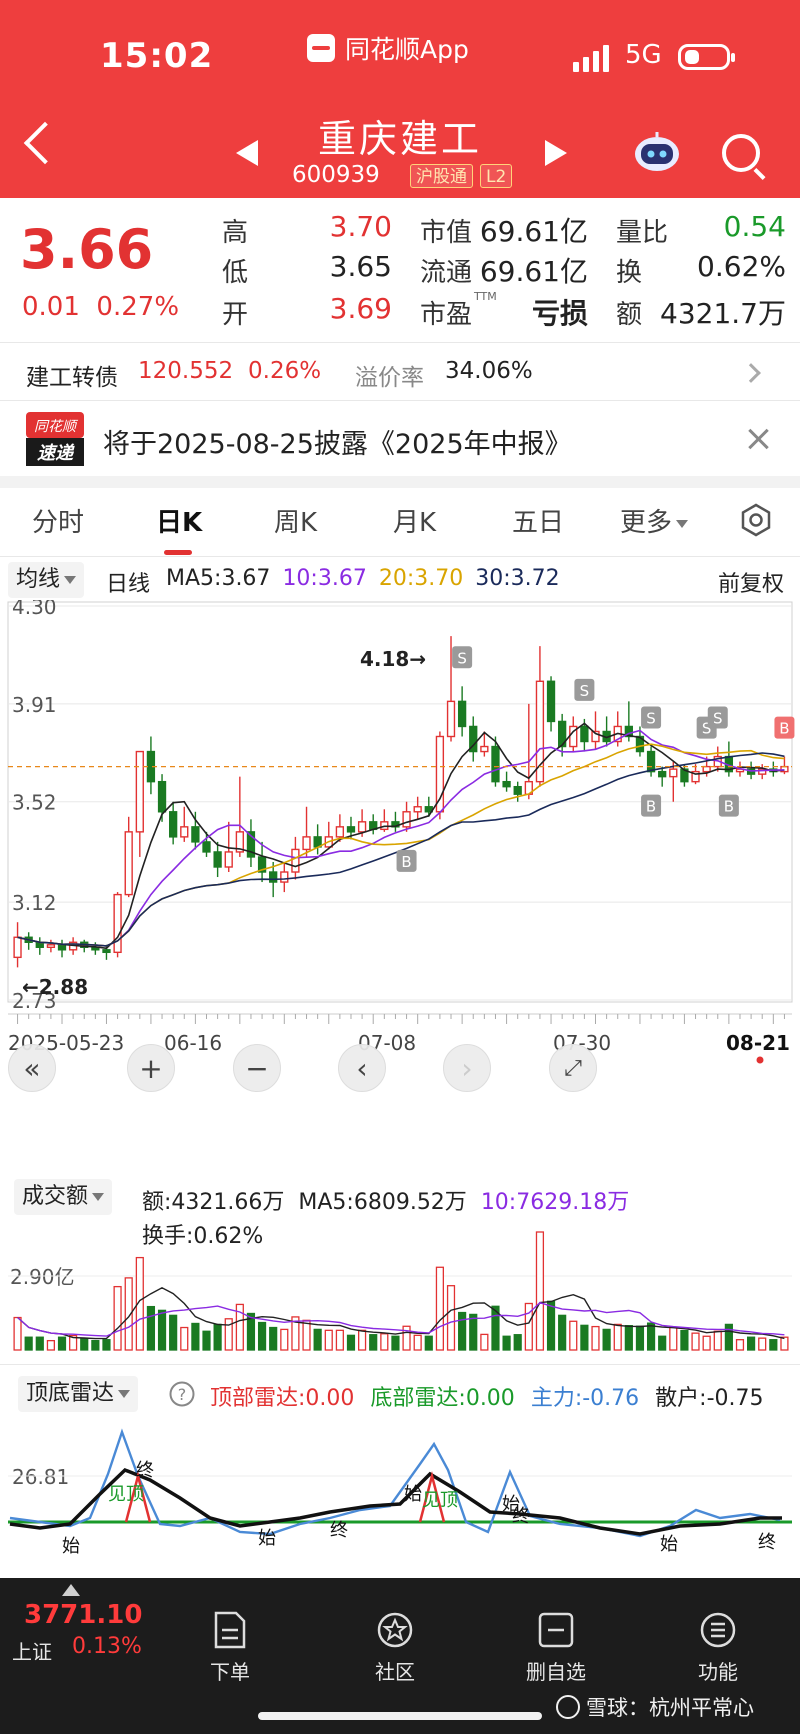 The height and width of the screenshot is (1734, 800). I want to click on tab-period-3: 月K, so click(414, 520).